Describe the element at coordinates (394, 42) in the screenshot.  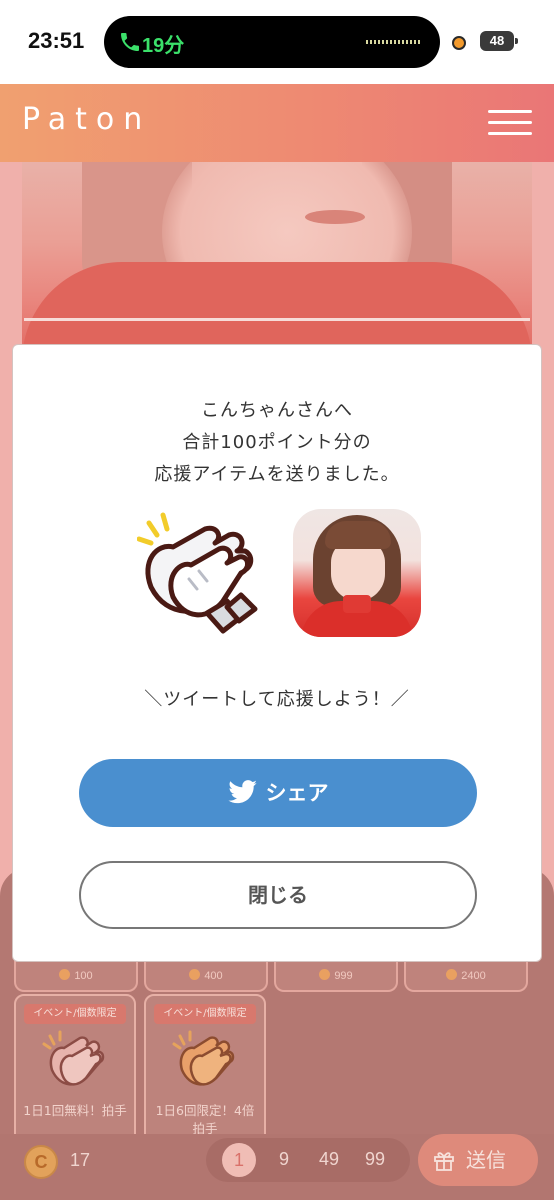
I see `audio-waveform` at that location.